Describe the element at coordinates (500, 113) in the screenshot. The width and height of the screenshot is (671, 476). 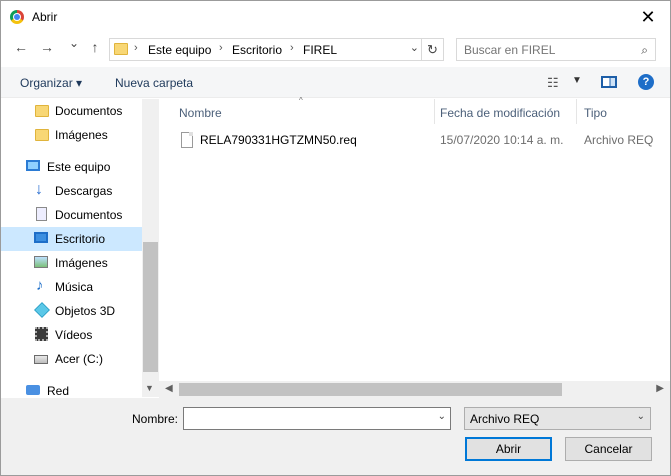
I see `column-header-date-label: Fecha de modificación` at that location.